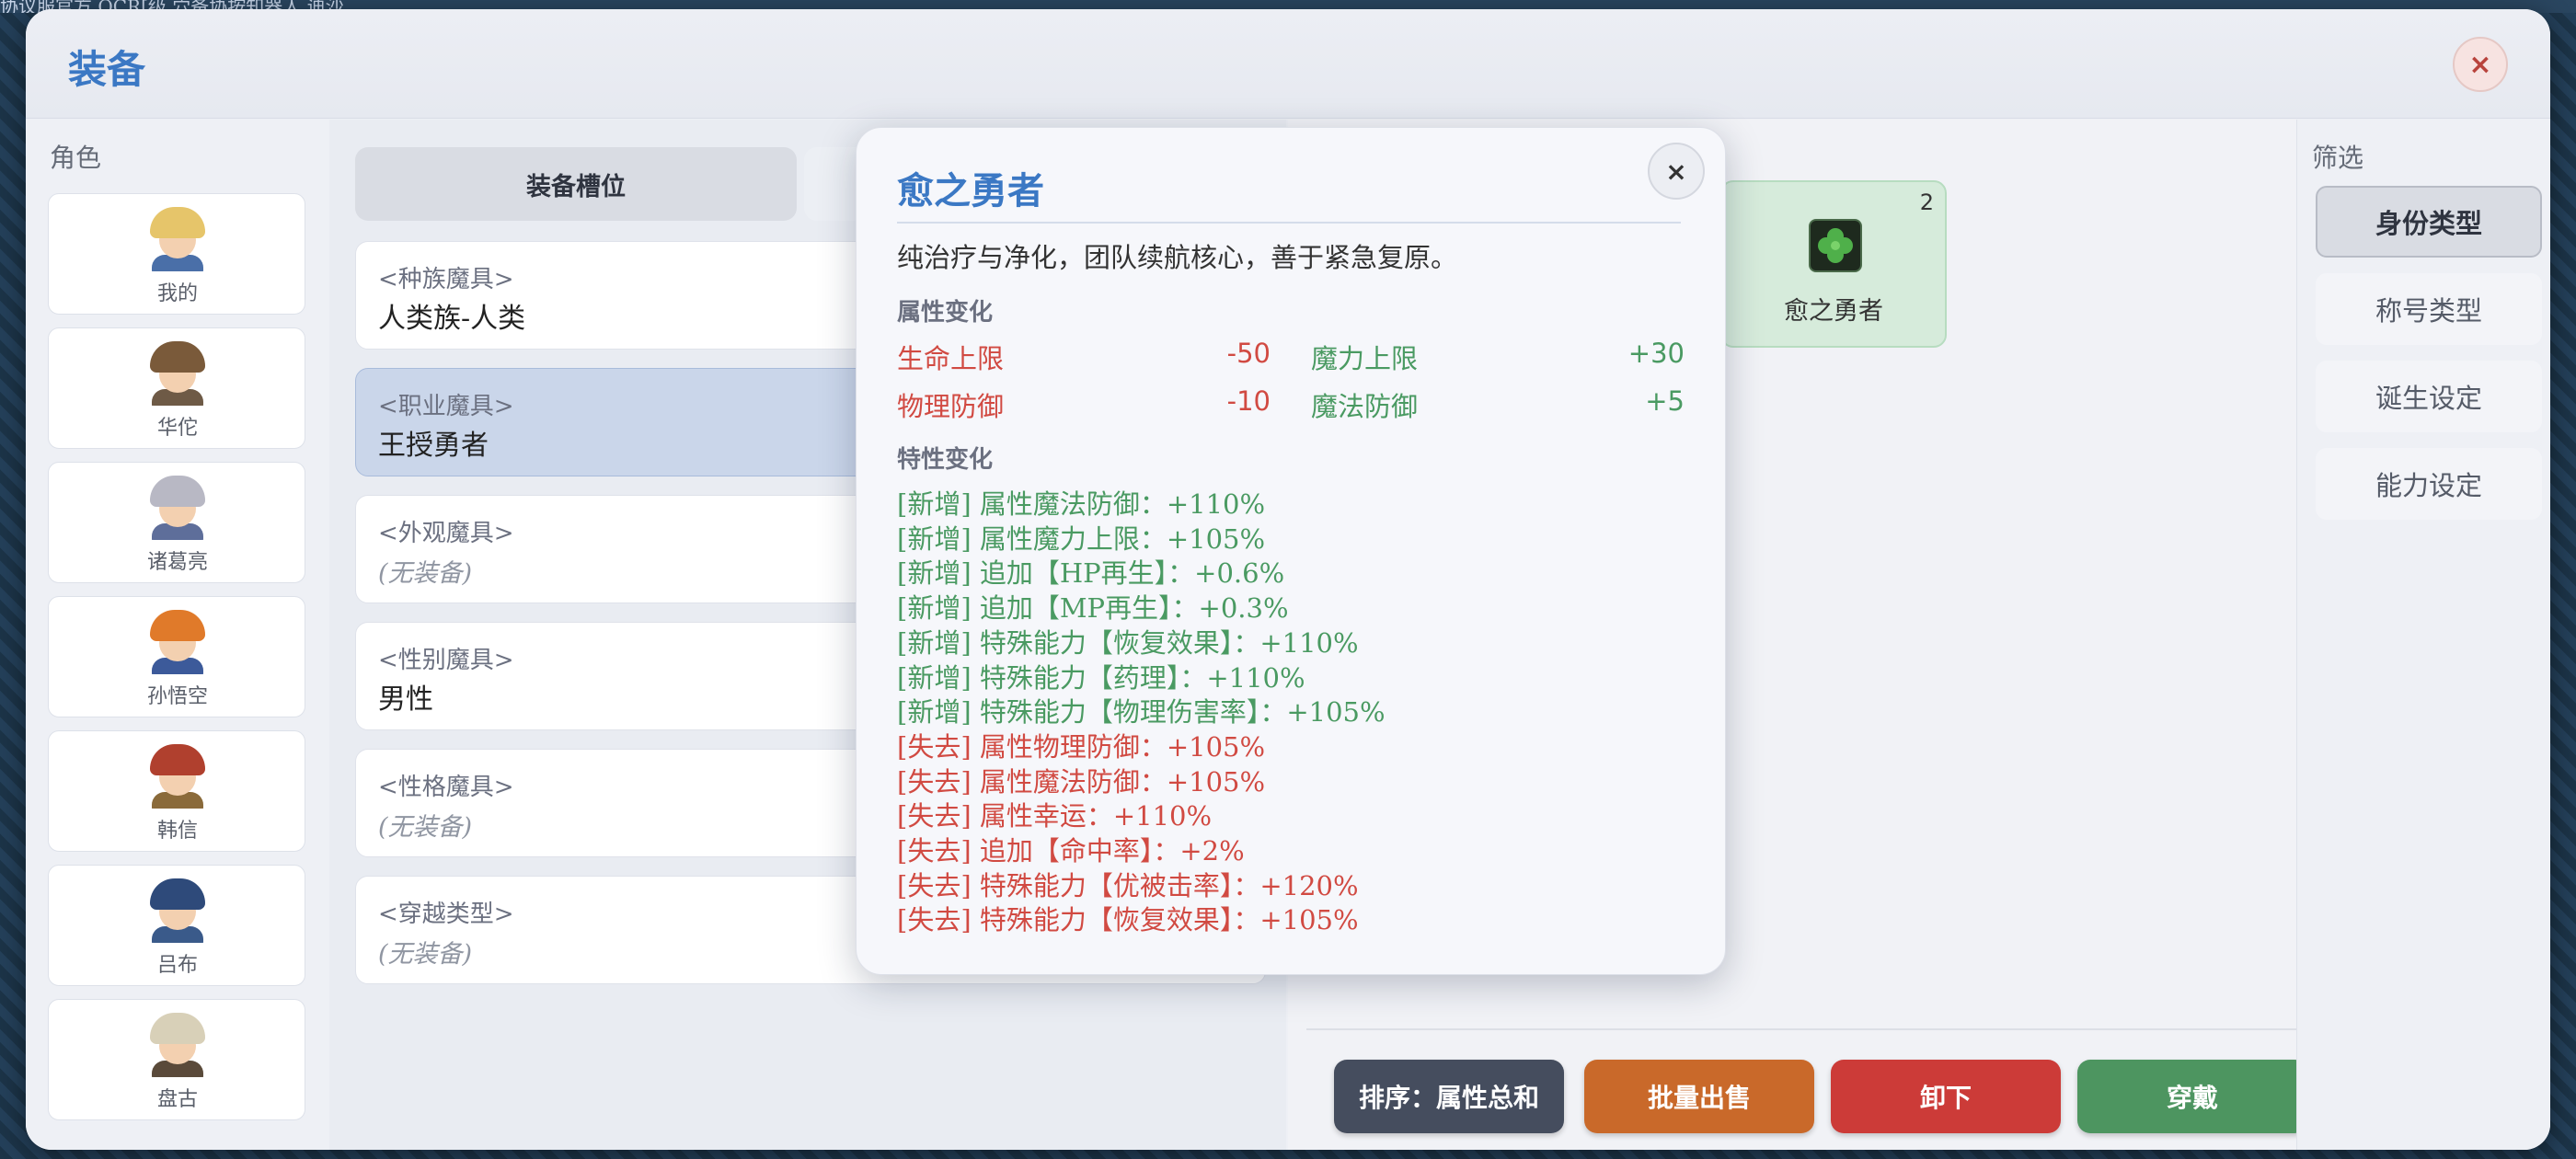 This screenshot has width=2576, height=1159. What do you see at coordinates (2338, 158) in the screenshot?
I see `filter-label: 筛选` at bounding box center [2338, 158].